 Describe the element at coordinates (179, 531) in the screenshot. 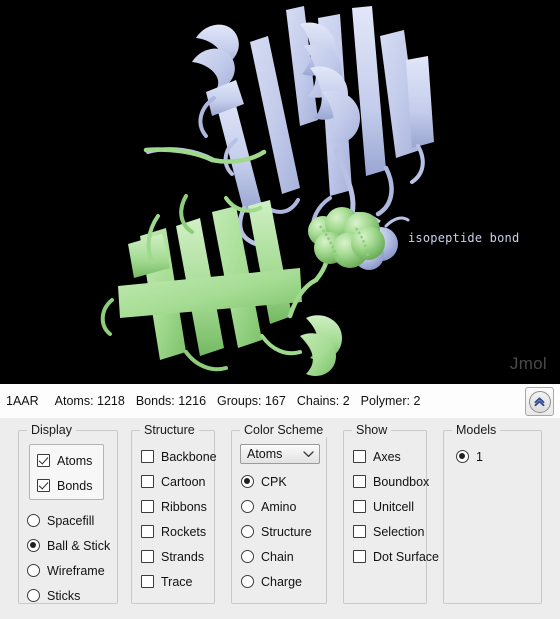

I see `checkbox-rockets: Rockets` at that location.